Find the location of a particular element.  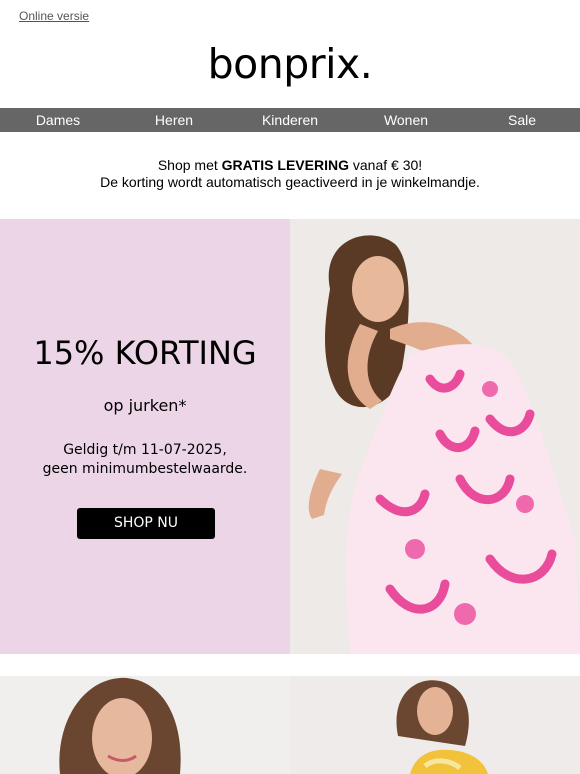

shop-now-button: SHOP NU is located at coordinates (146, 523).